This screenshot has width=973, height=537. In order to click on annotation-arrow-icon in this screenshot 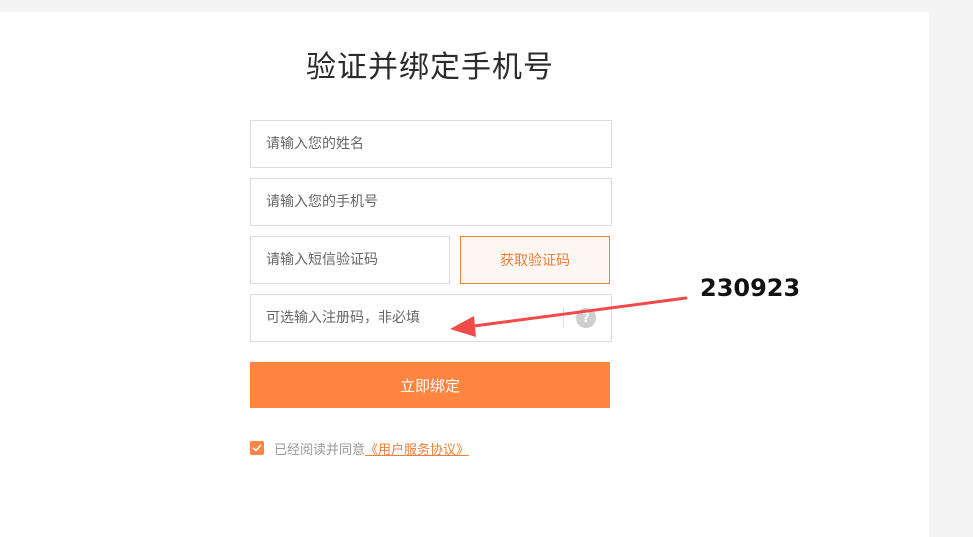, I will do `click(569, 316)`.